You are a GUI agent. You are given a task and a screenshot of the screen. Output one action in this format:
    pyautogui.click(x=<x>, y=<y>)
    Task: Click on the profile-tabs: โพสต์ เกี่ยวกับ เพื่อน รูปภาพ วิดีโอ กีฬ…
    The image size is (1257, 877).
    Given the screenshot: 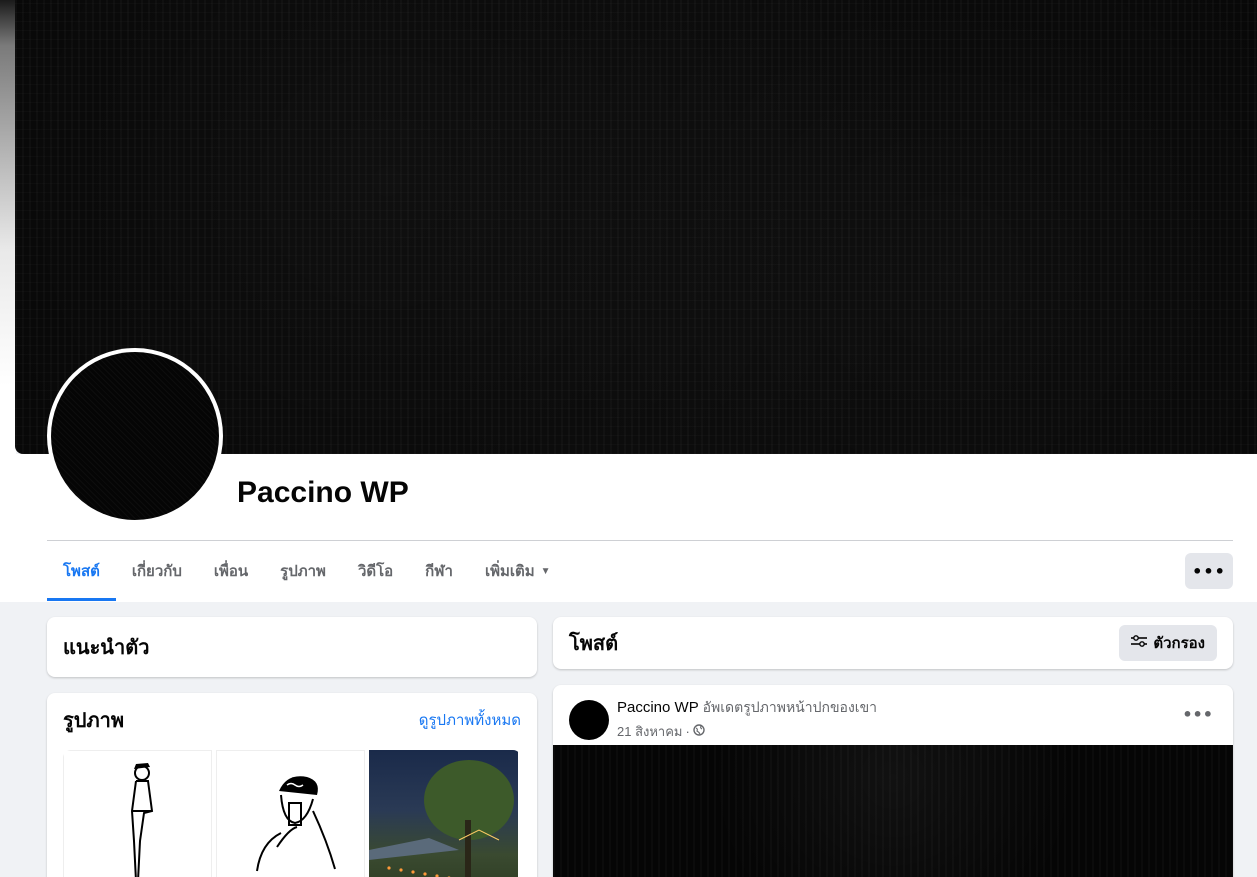 What is the action you would take?
    pyautogui.click(x=307, y=571)
    